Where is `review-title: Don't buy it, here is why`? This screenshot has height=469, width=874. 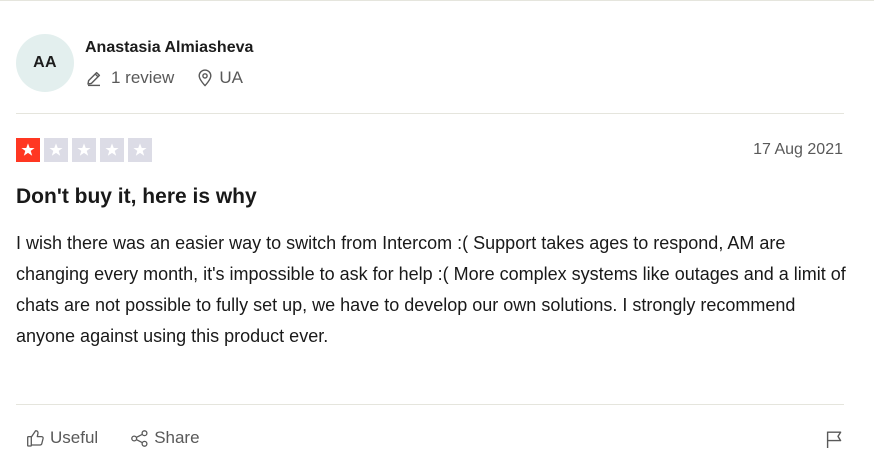
review-title: Don't buy it, here is why is located at coordinates (136, 197).